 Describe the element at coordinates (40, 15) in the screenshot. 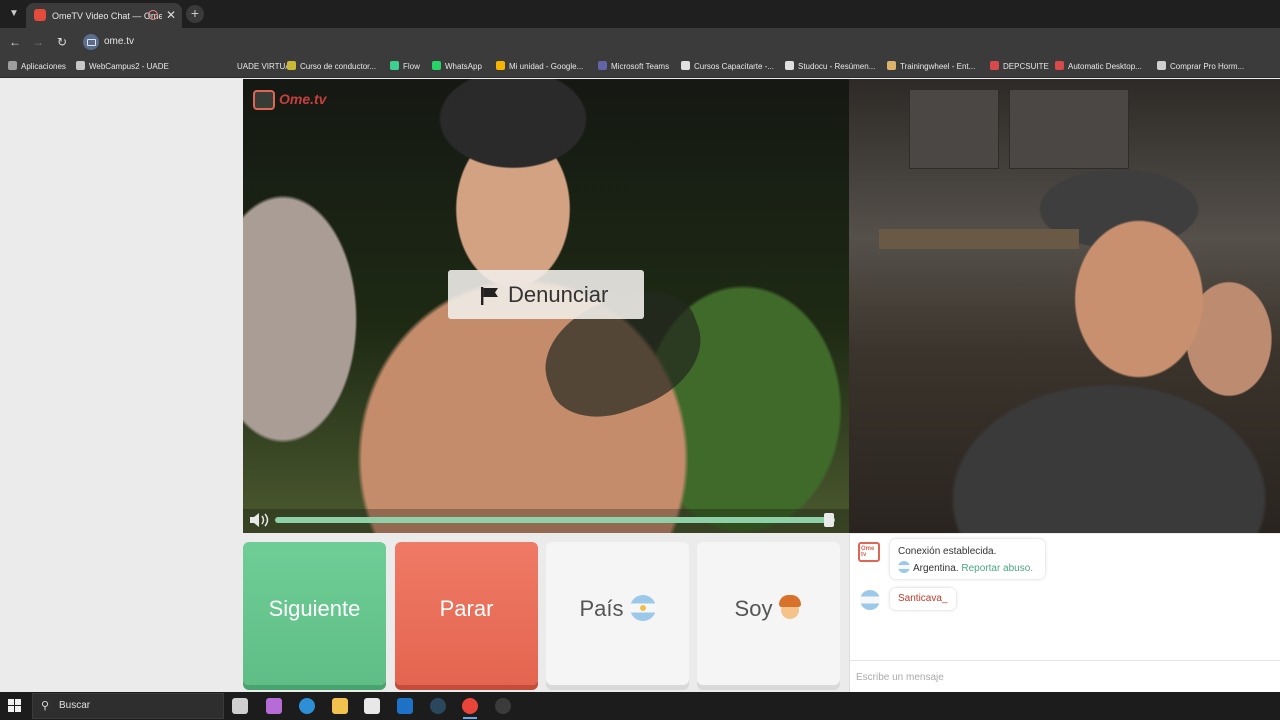

I see `ometv-favicon-icon` at that location.